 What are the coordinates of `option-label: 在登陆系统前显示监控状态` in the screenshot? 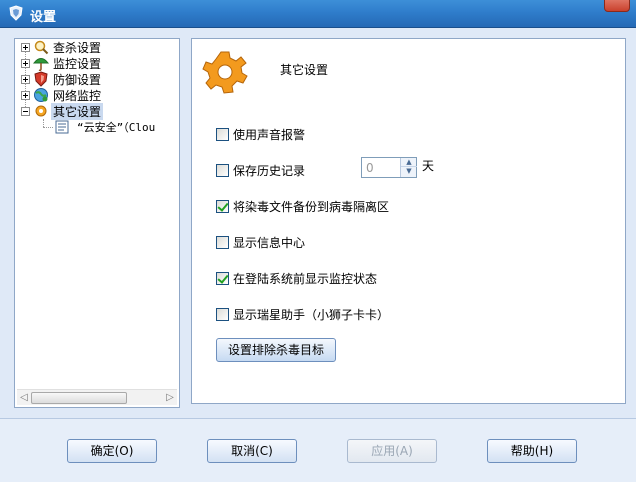 It's located at (305, 278).